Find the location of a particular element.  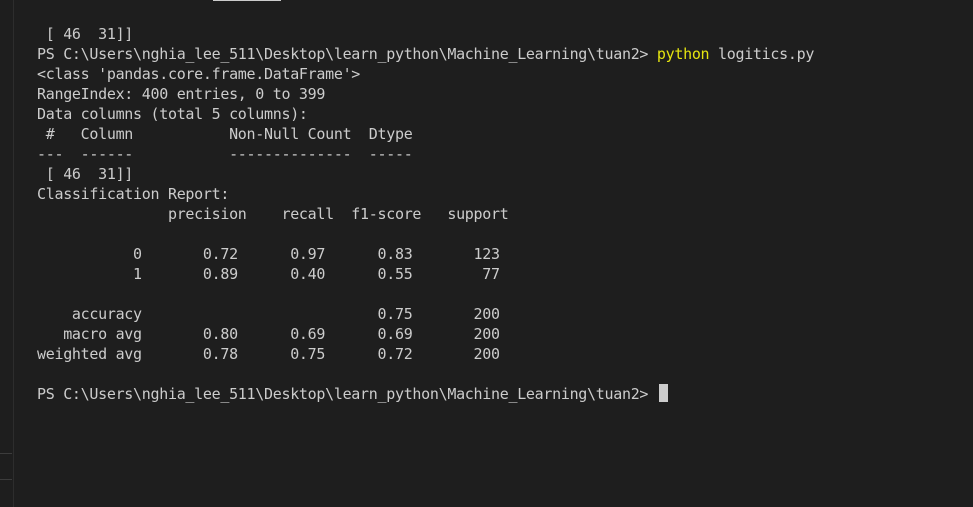

active-tab-indicator is located at coordinates (247, 0).